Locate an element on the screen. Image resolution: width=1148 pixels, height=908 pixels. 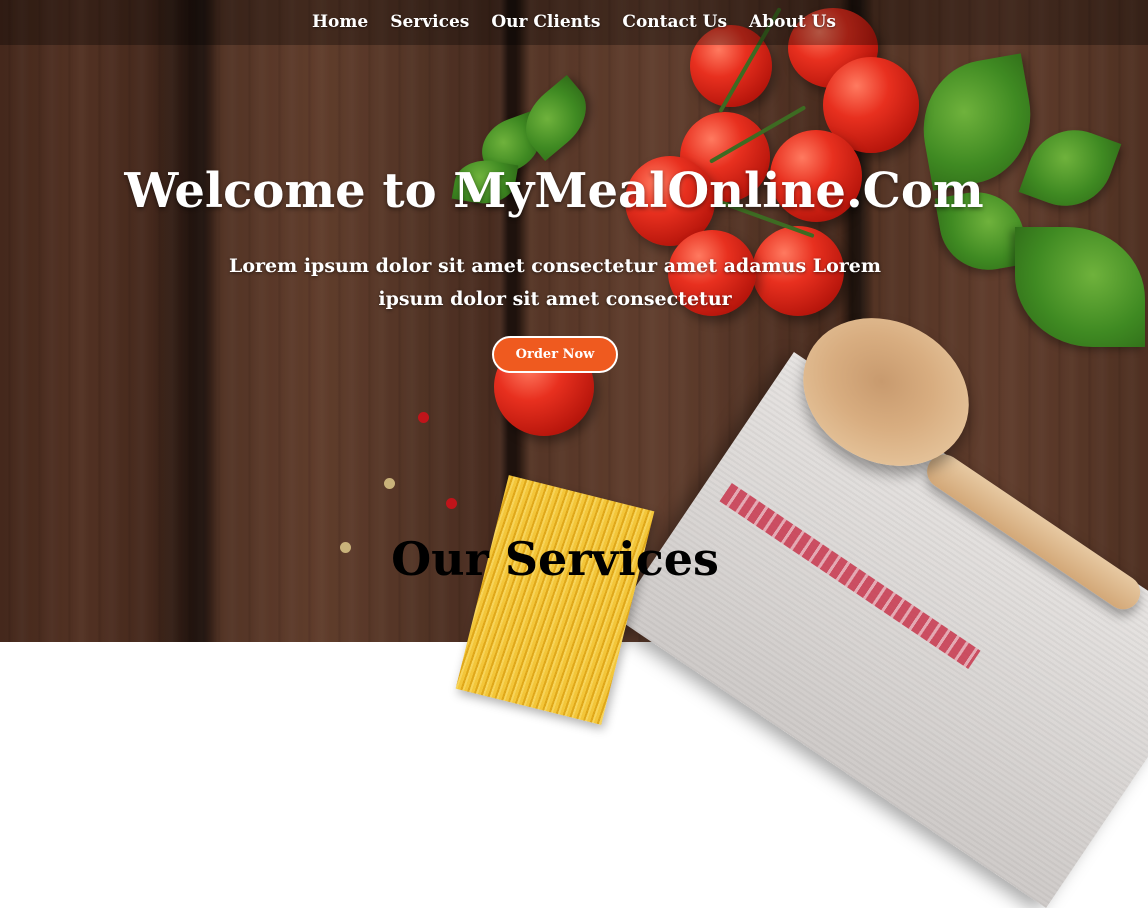
nav-link-contact-us: Contact Us is located at coordinates (674, 22).